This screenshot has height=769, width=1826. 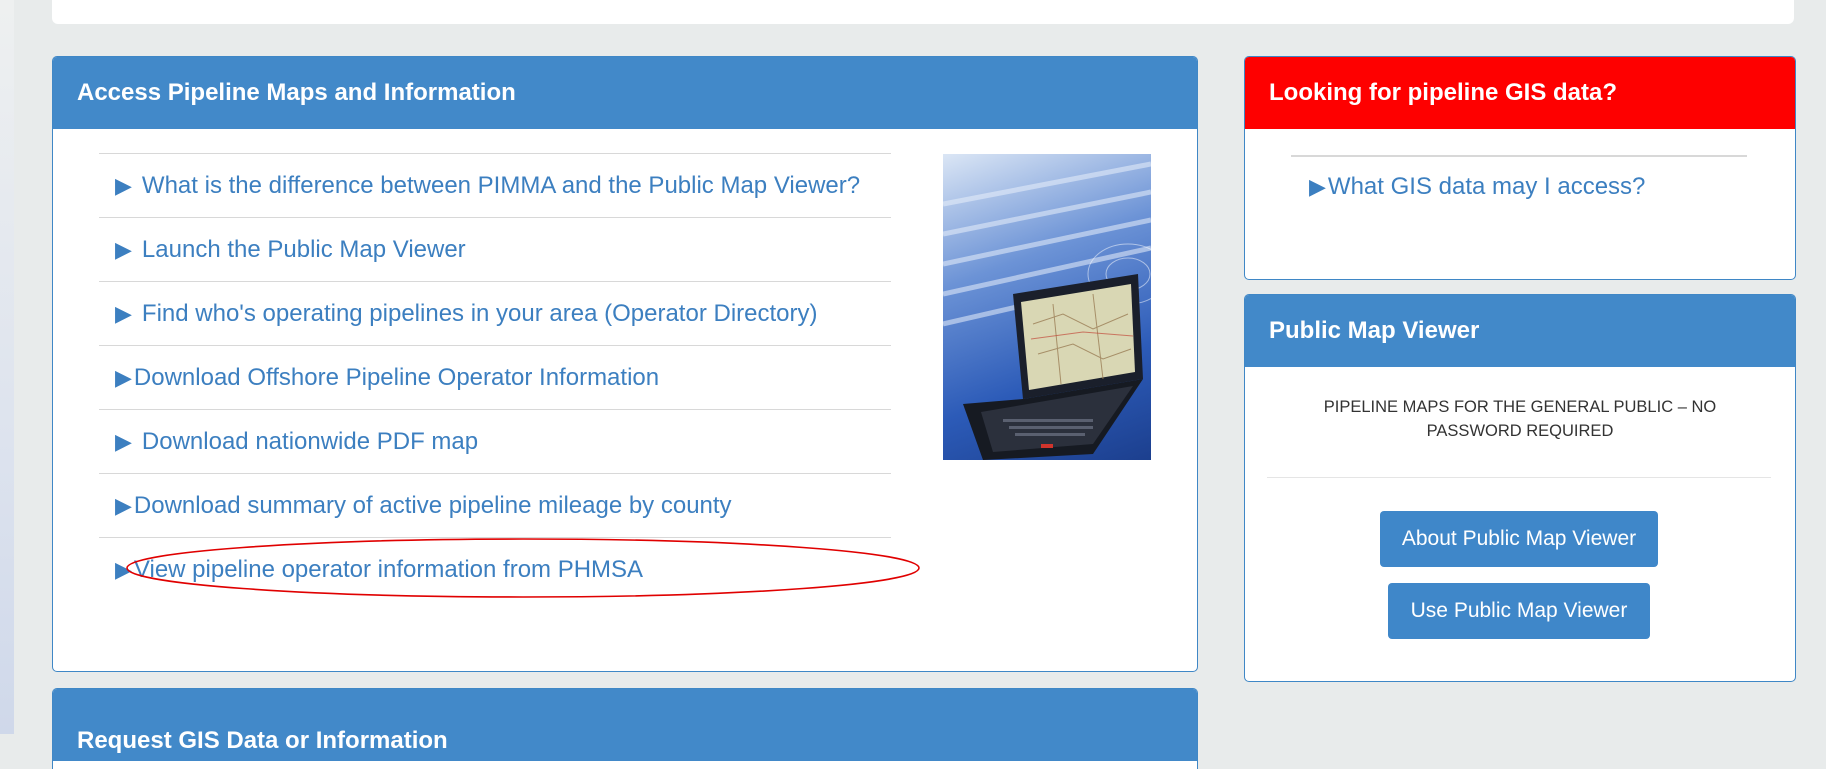 I want to click on link-what-gis-data: ▶What GIS data may I access?, so click(x=1477, y=187).